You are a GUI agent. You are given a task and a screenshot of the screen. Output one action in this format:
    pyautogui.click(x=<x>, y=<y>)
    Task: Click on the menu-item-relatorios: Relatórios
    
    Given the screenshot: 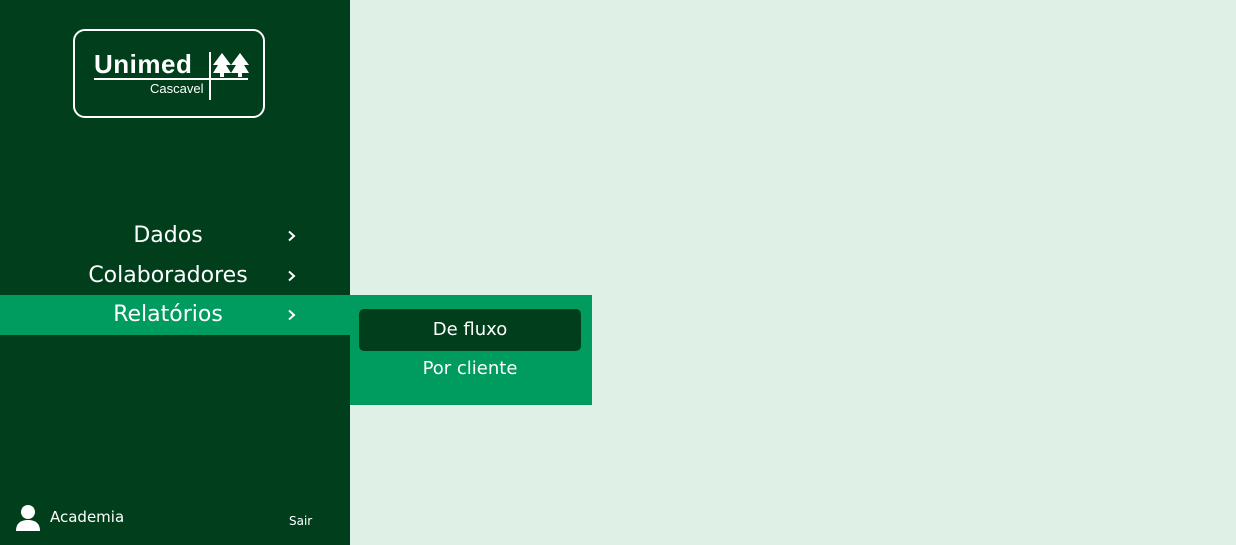 What is the action you would take?
    pyautogui.click(x=175, y=315)
    